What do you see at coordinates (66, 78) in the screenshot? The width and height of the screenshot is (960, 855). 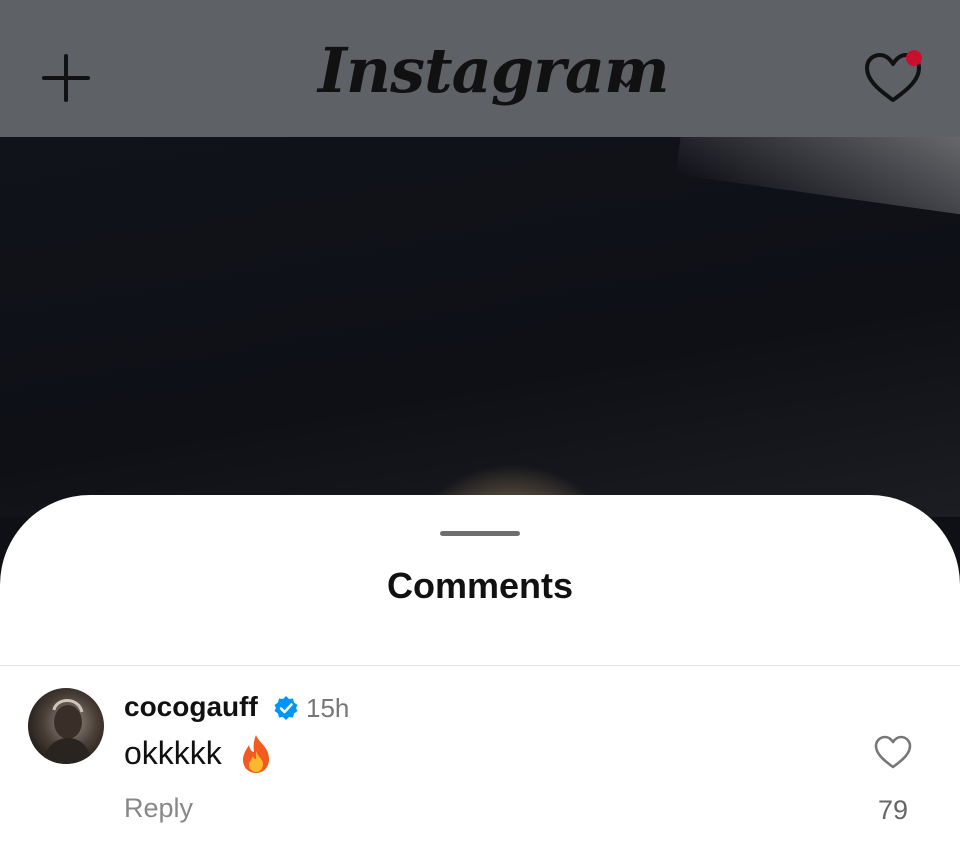 I see `plus-icon` at bounding box center [66, 78].